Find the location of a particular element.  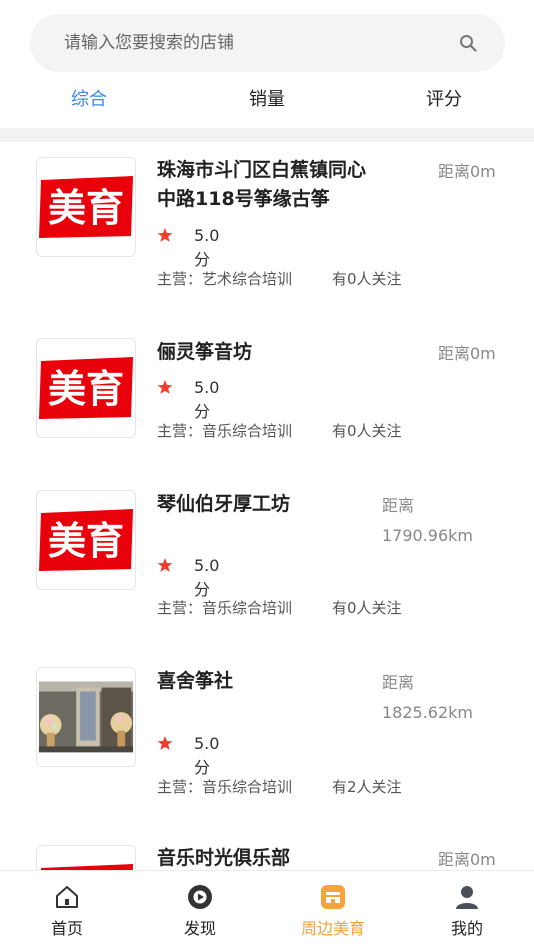

search-input: 请输入您要搜索的店铺 is located at coordinates (149, 43).